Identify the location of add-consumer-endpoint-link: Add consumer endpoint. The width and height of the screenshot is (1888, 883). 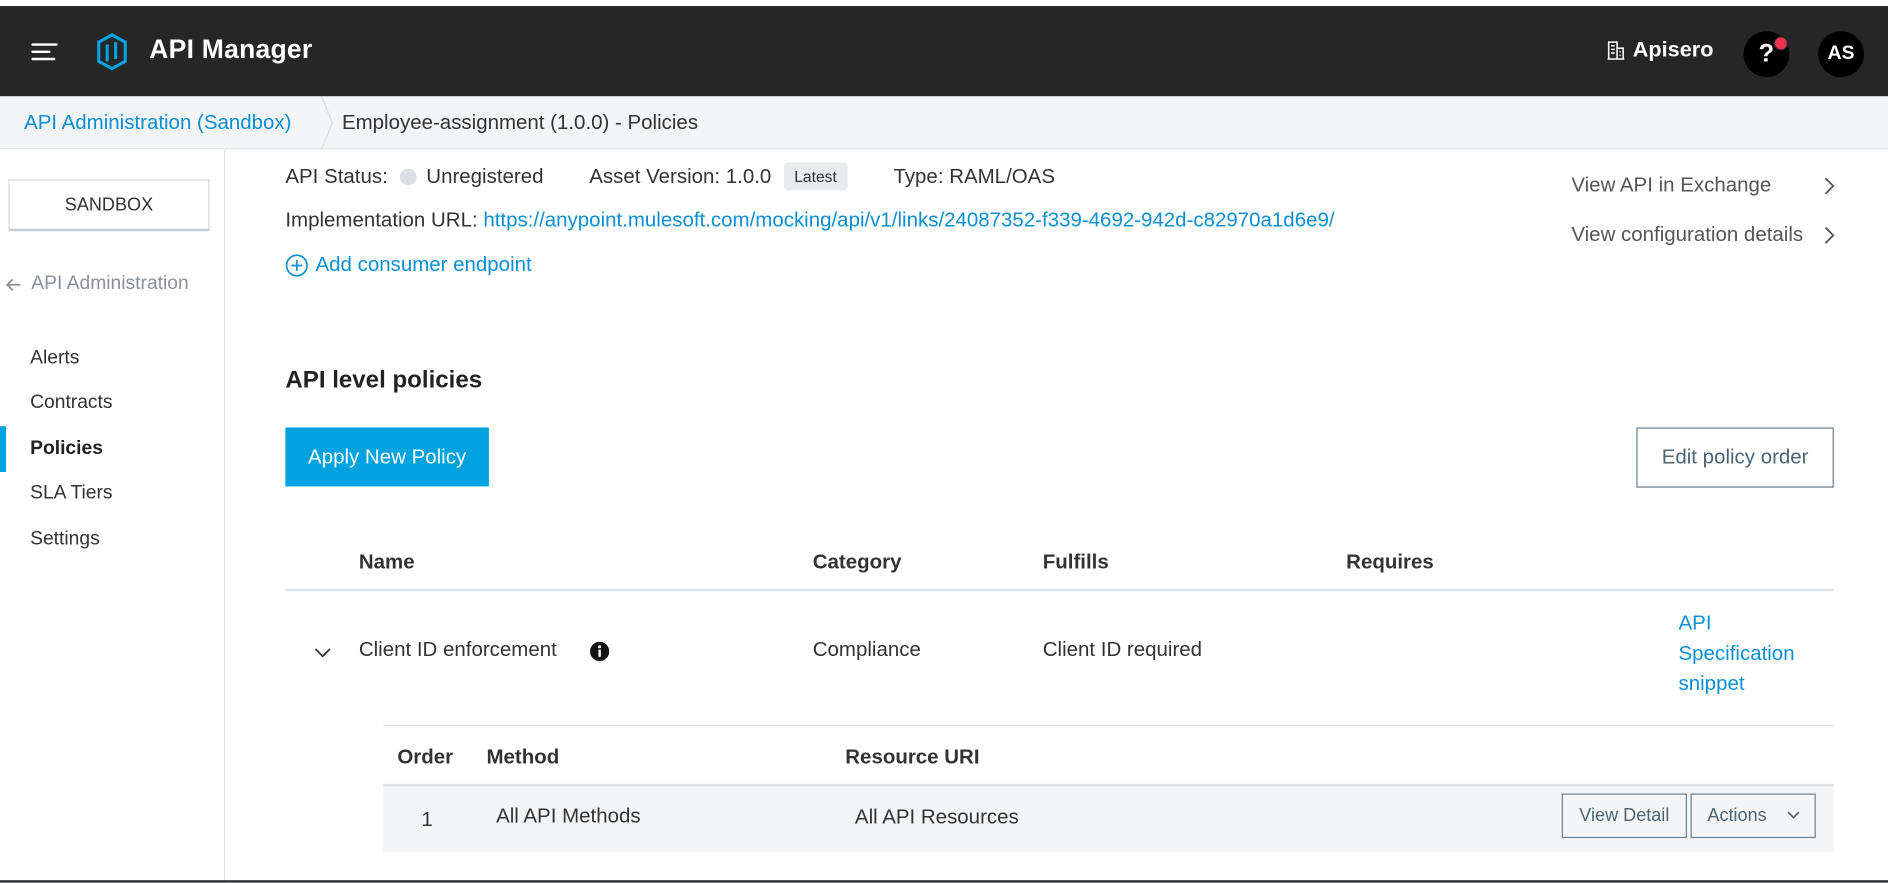
(408, 264).